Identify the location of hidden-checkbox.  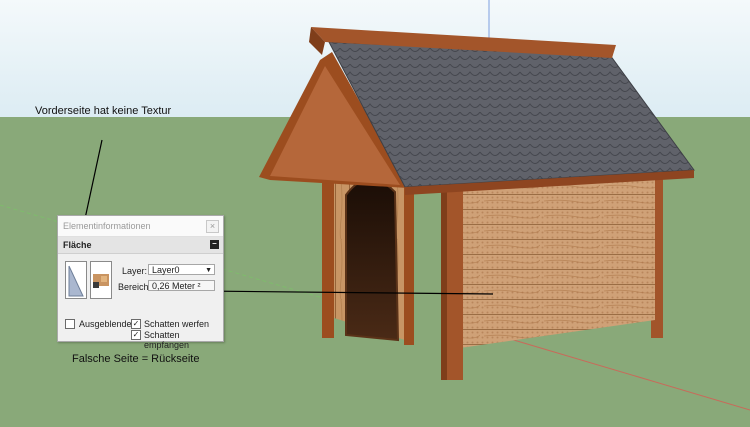
(70, 324).